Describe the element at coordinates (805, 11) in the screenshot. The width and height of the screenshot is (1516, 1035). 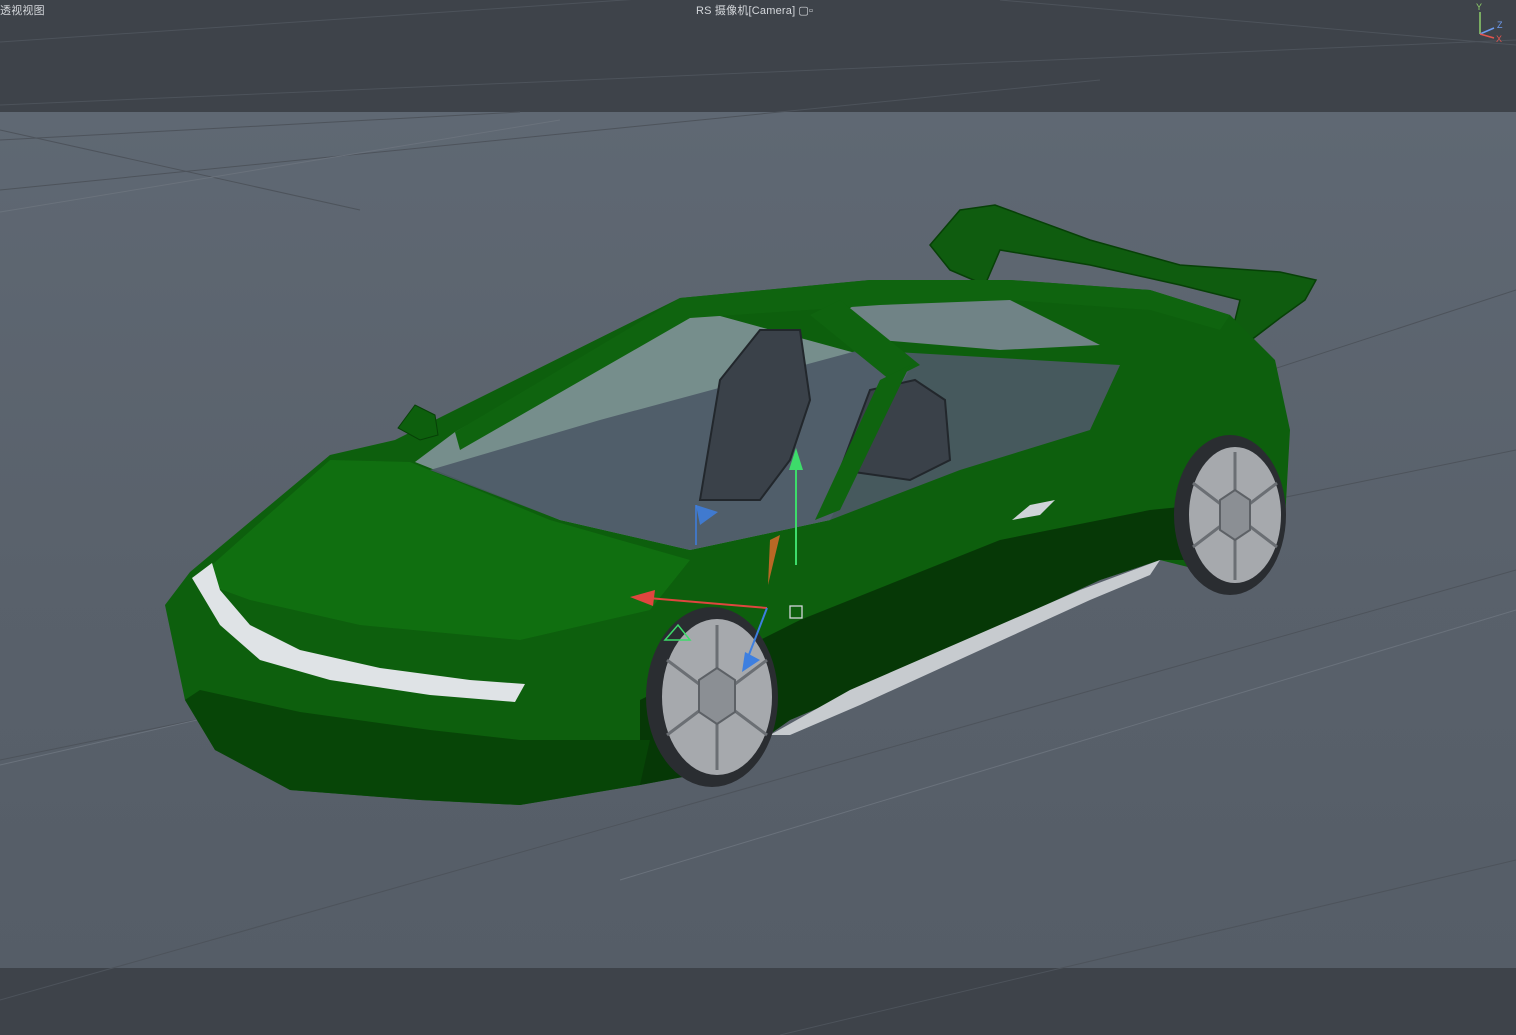
I see `camera-link-icon: ▢▫` at that location.